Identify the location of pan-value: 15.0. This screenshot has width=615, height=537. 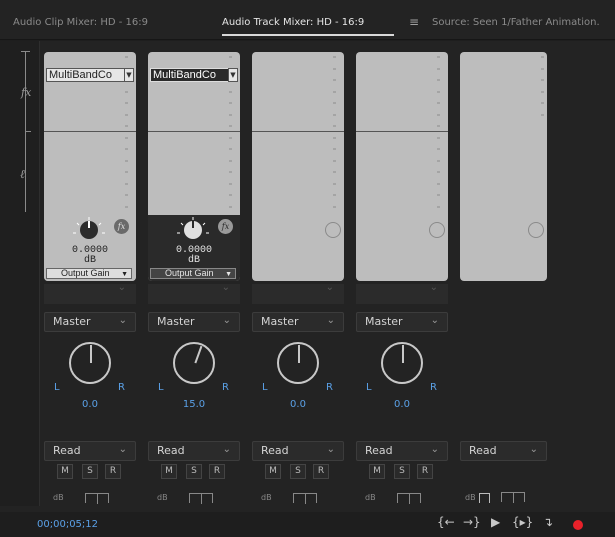
(194, 404).